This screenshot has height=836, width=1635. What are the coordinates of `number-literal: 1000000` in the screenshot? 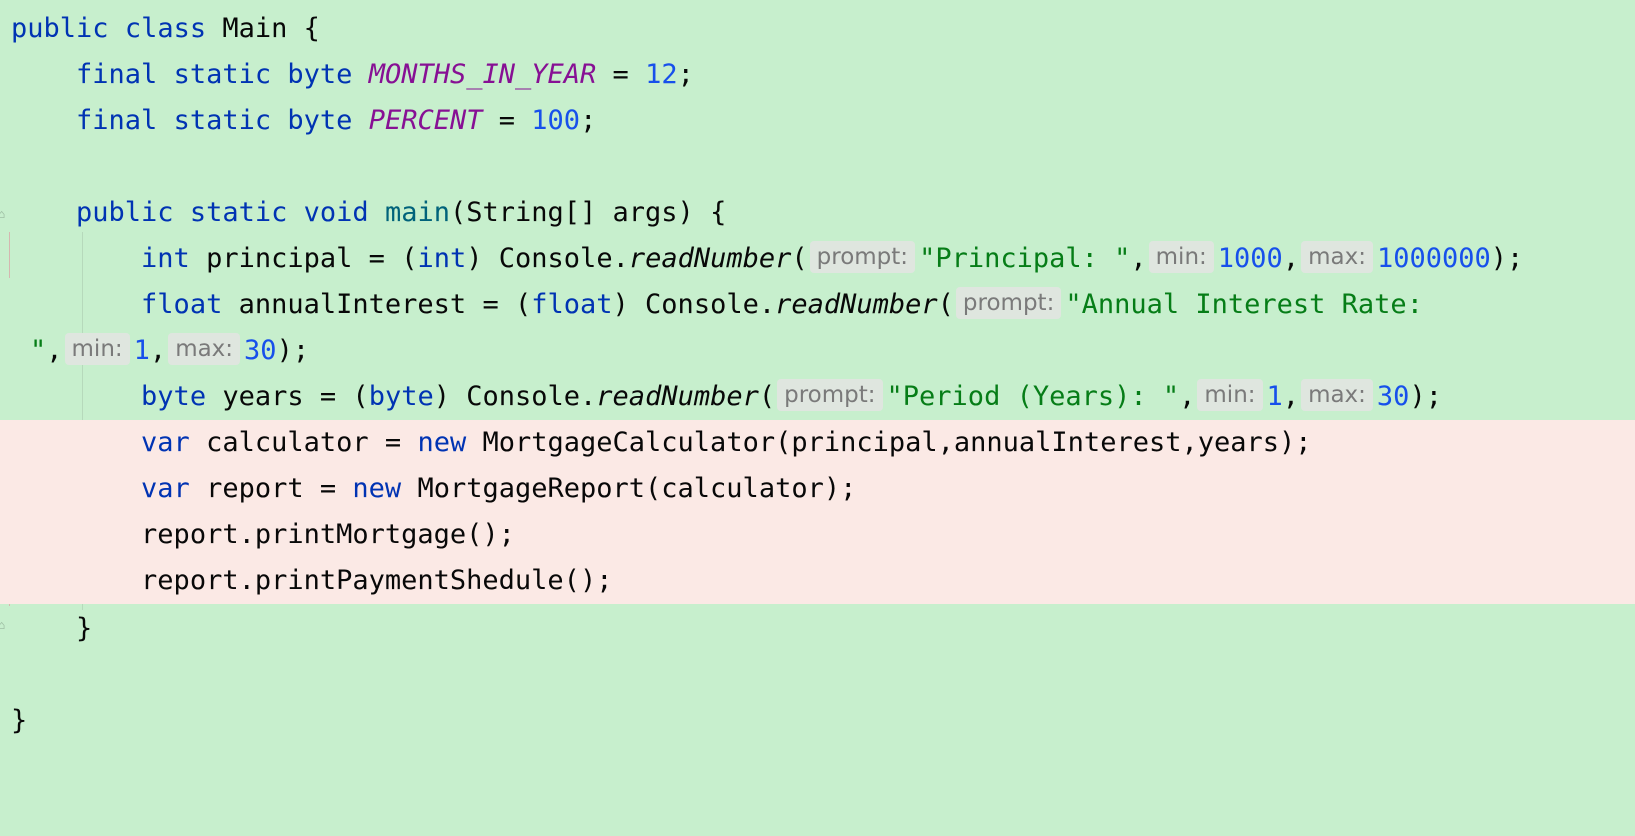 It's located at (1433, 258).